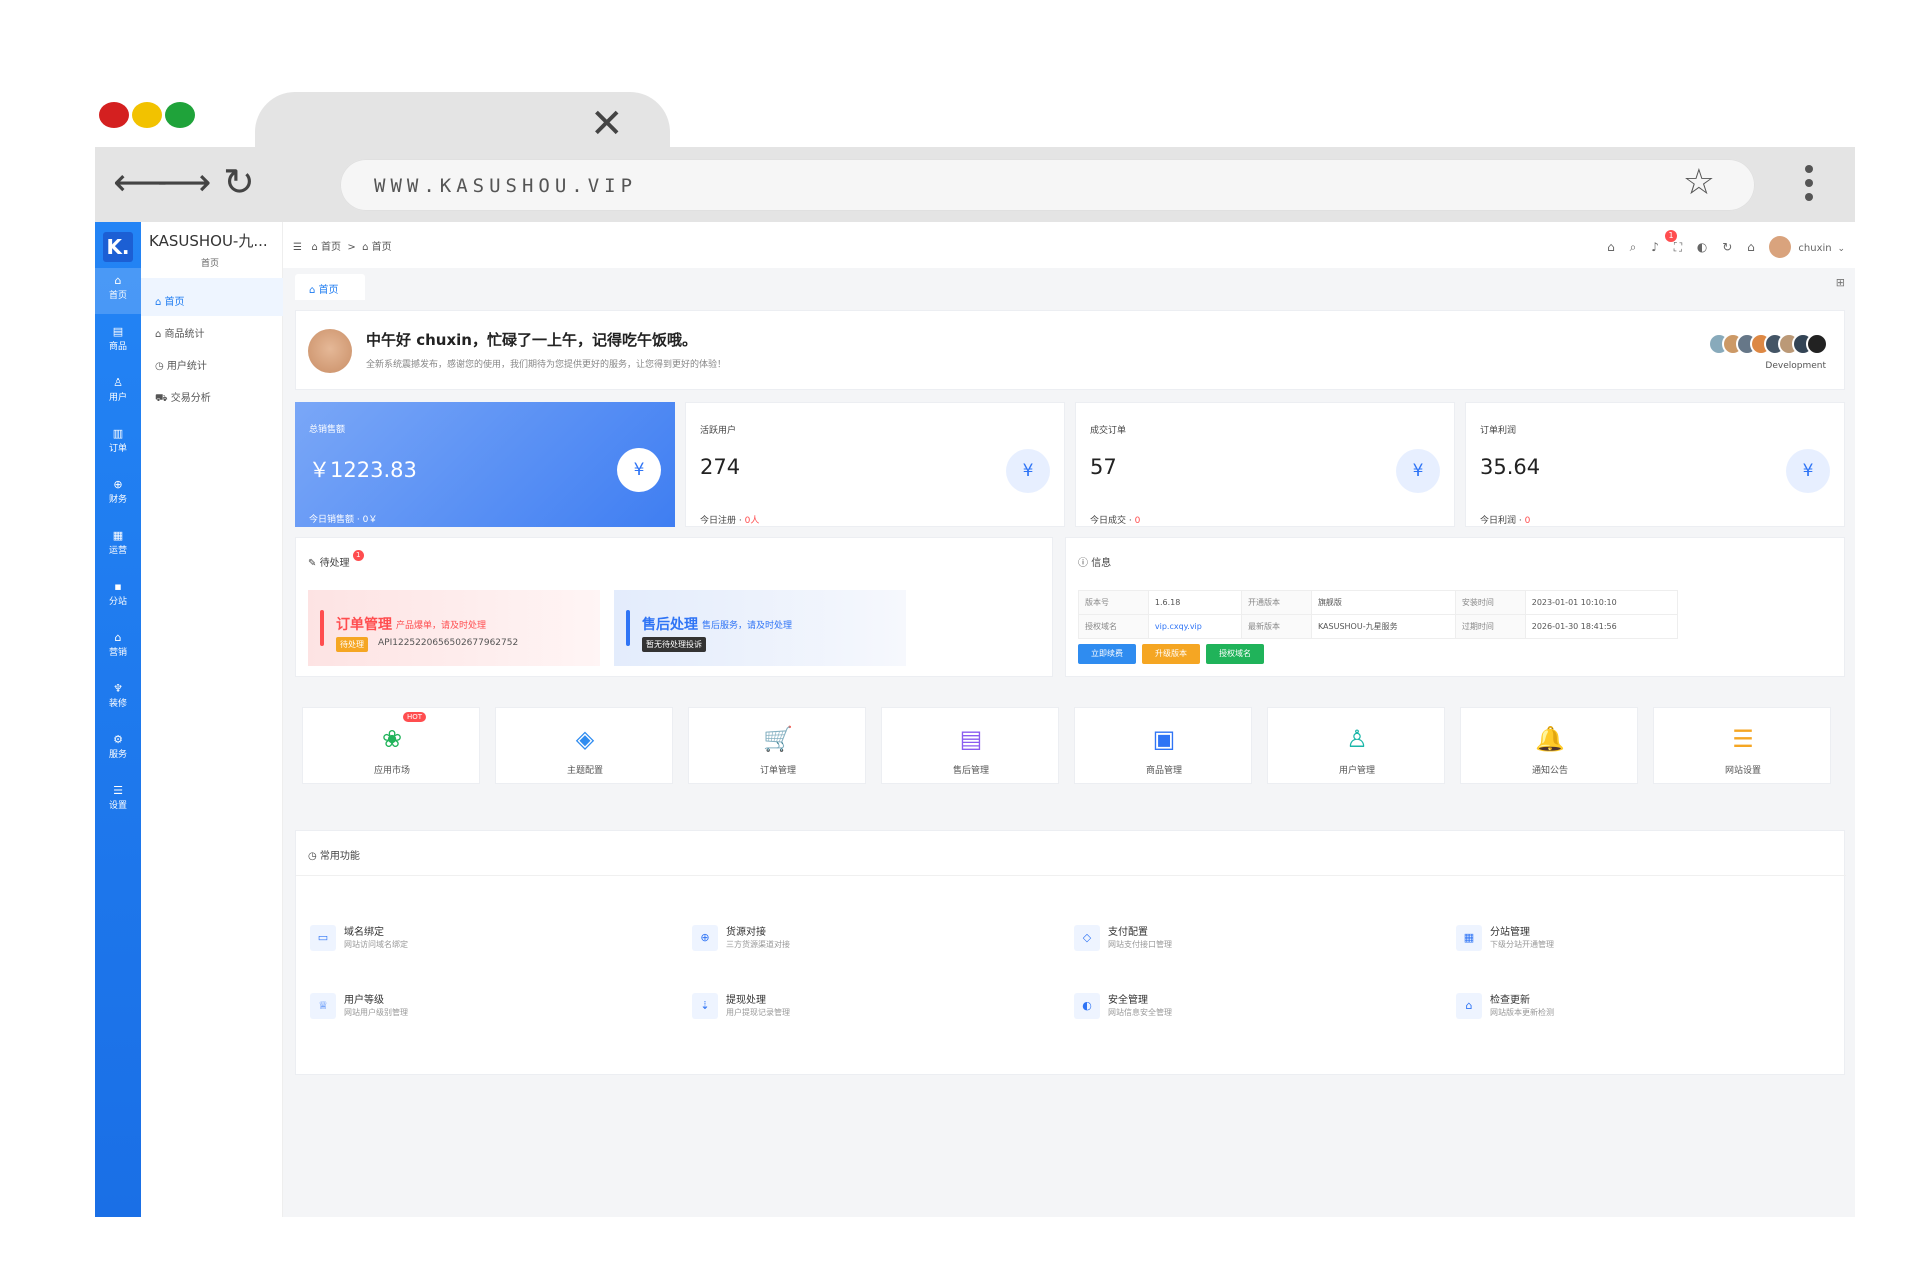 Image resolution: width=1920 pixels, height=1284 pixels. Describe the element at coordinates (184, 182) in the screenshot. I see `forward-icon: ⟶` at that location.